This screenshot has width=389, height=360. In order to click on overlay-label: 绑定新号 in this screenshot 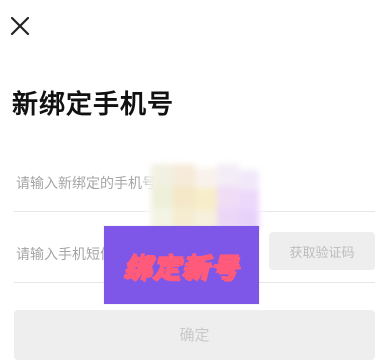, I will do `click(181, 268)`.